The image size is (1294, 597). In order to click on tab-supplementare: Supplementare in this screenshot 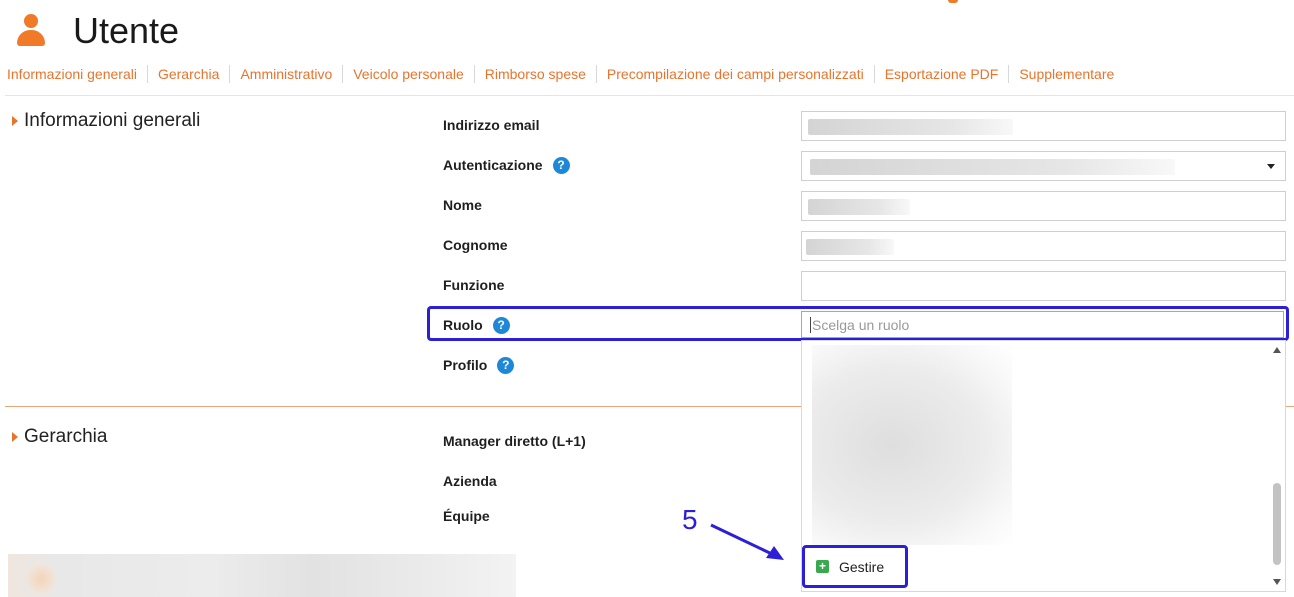, I will do `click(1066, 74)`.